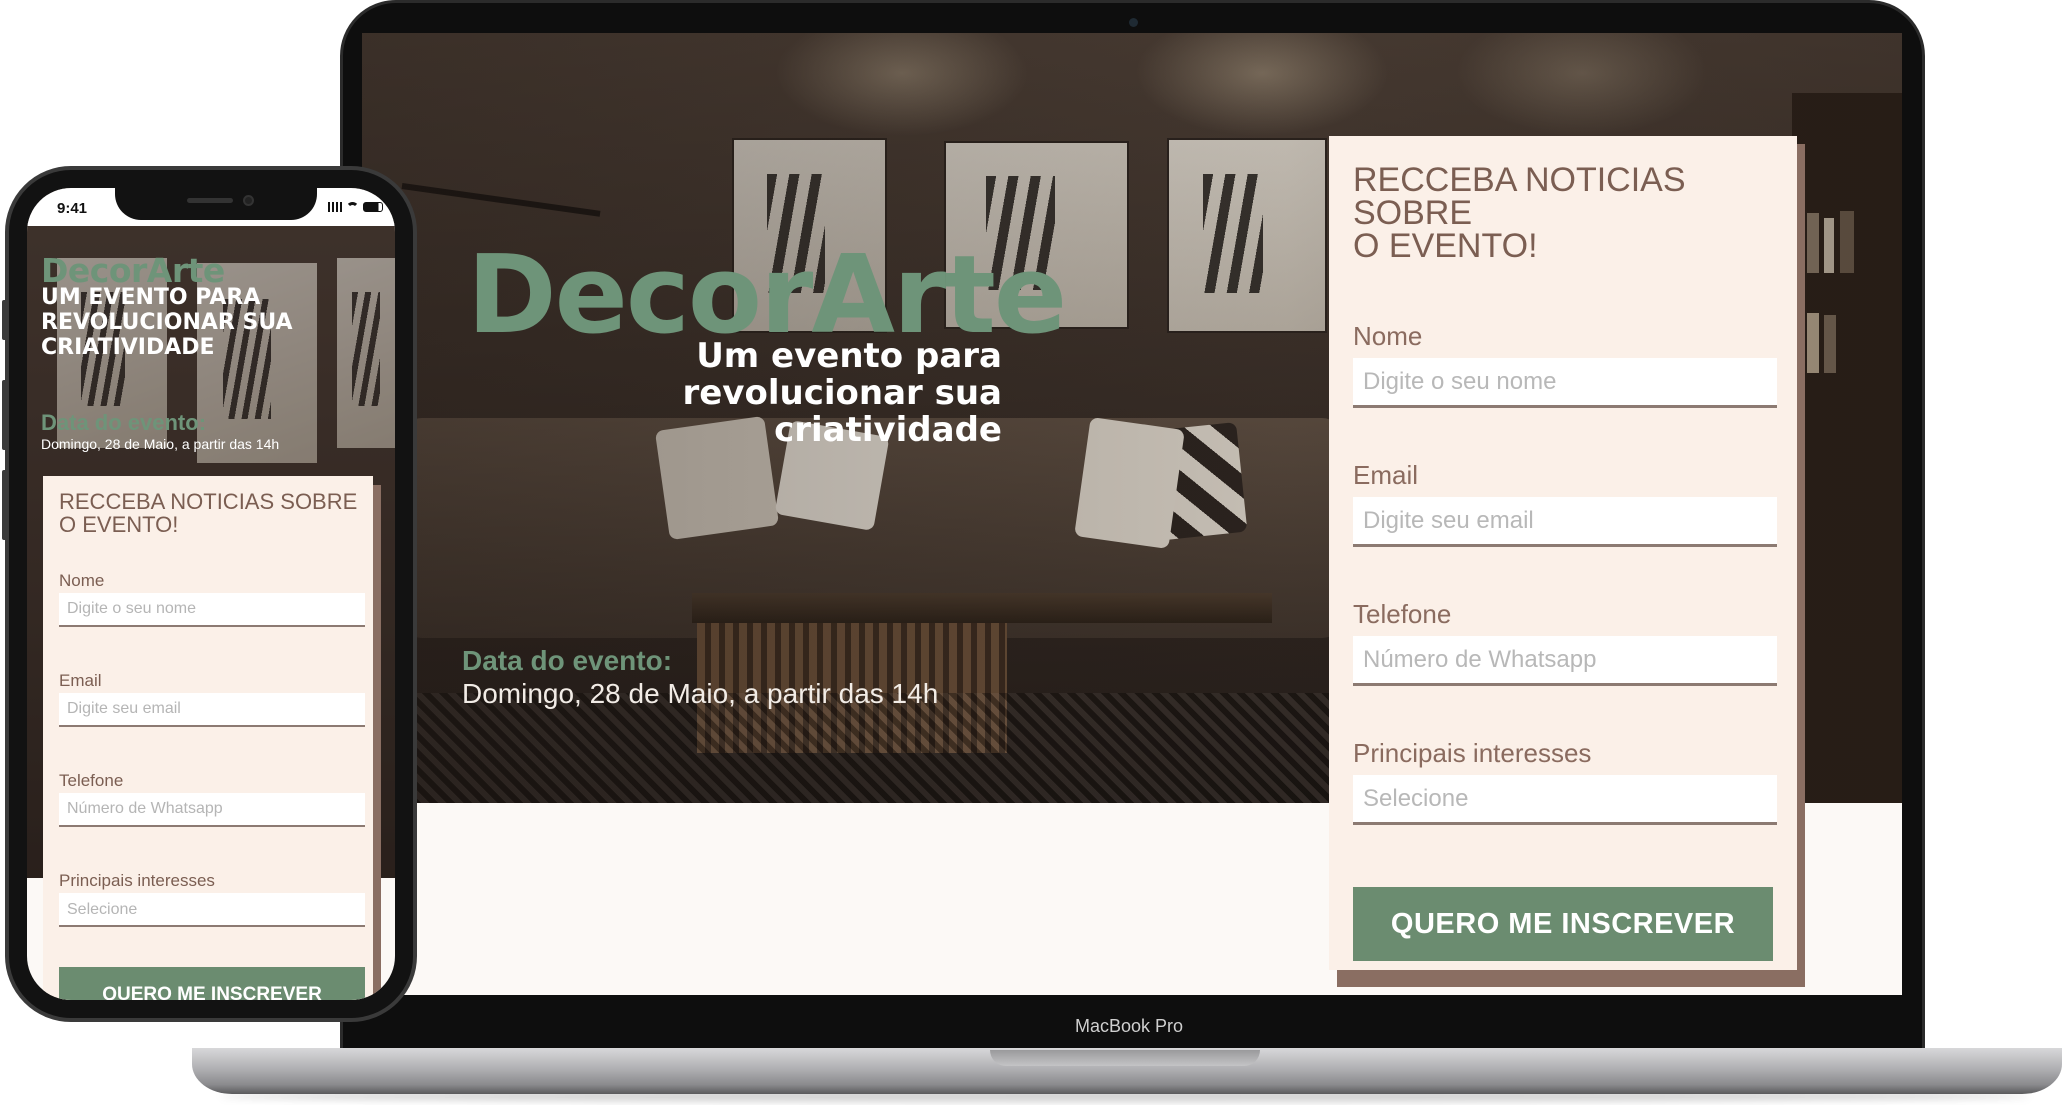 This screenshot has height=1105, width=2065. Describe the element at coordinates (80, 680) in the screenshot. I see `mobile-email-label: Email` at that location.